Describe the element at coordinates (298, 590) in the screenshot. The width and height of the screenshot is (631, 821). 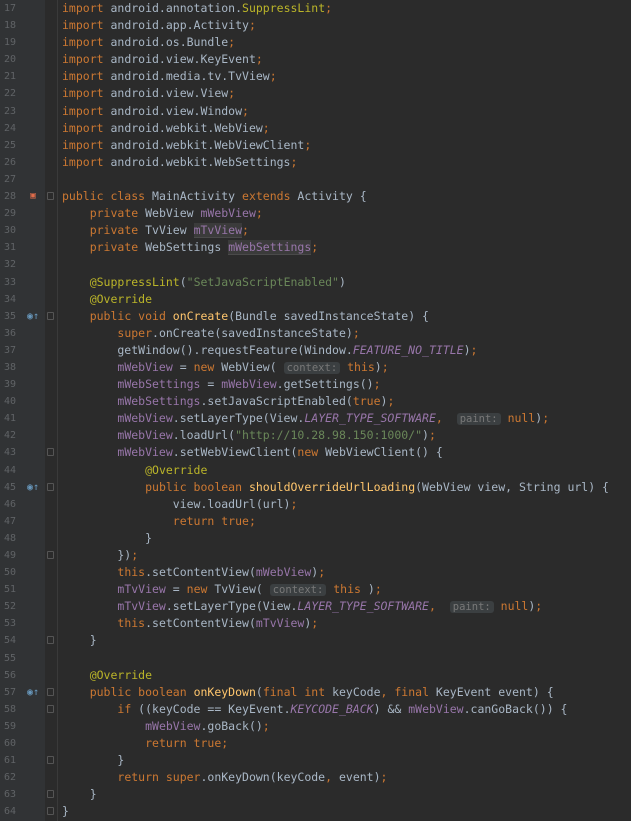
I see `parameter-hint: context:` at that location.